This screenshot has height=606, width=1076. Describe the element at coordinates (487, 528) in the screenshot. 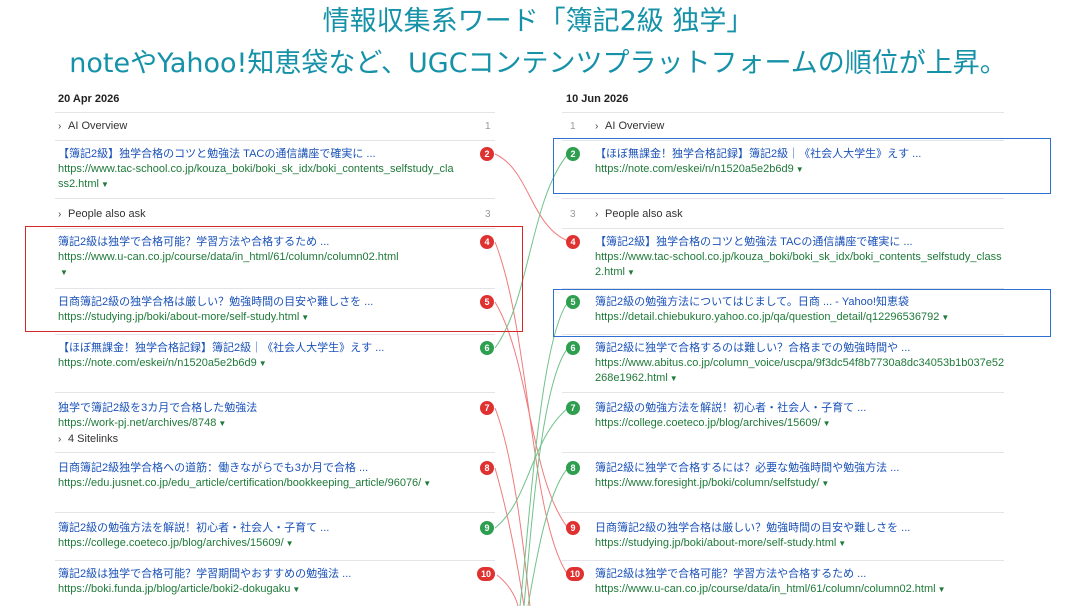

I see `rank-badge-rise: 9` at that location.